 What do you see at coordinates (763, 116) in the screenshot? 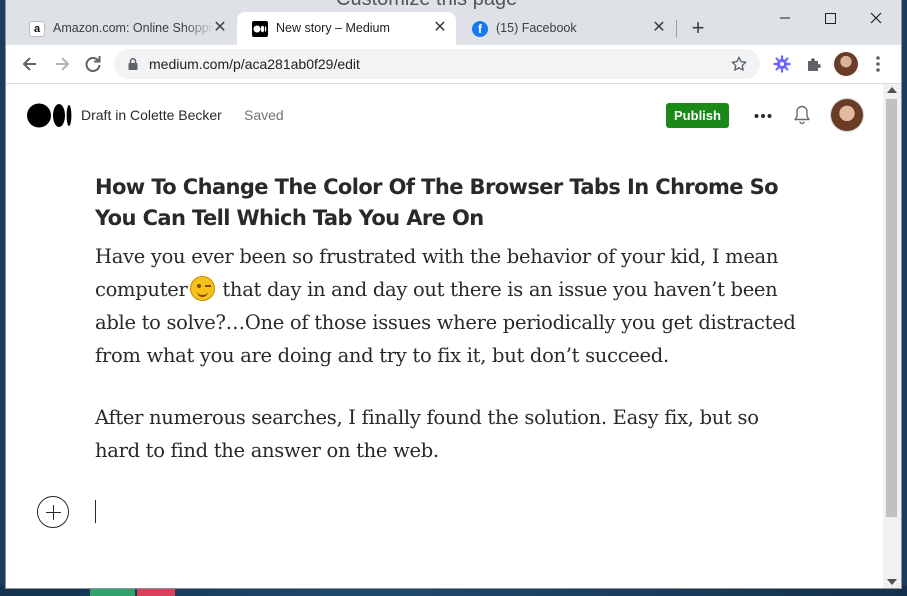
I see `more-options-icon` at bounding box center [763, 116].